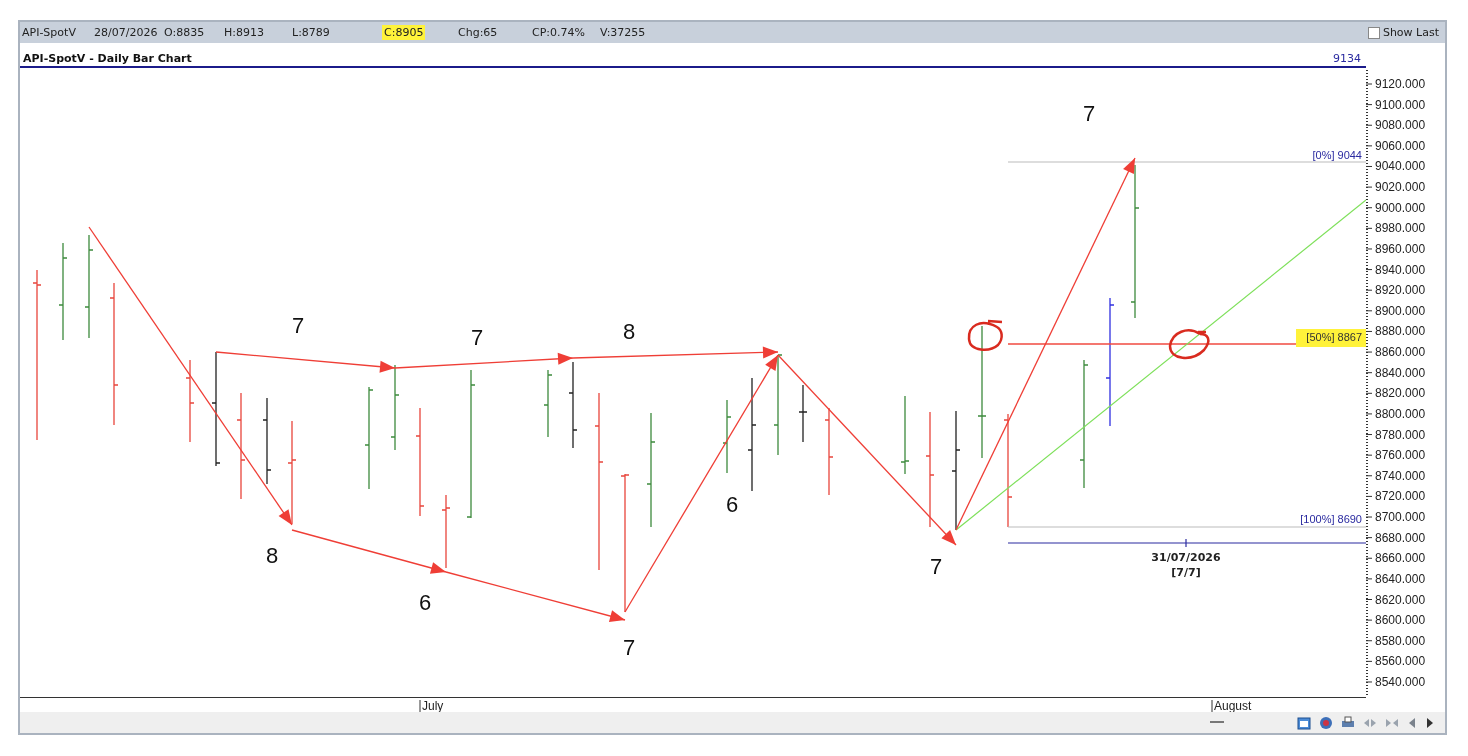 This screenshot has width=1468, height=756. Describe the element at coordinates (1400, 269) in the screenshot. I see `price-label: 8940.000` at that location.